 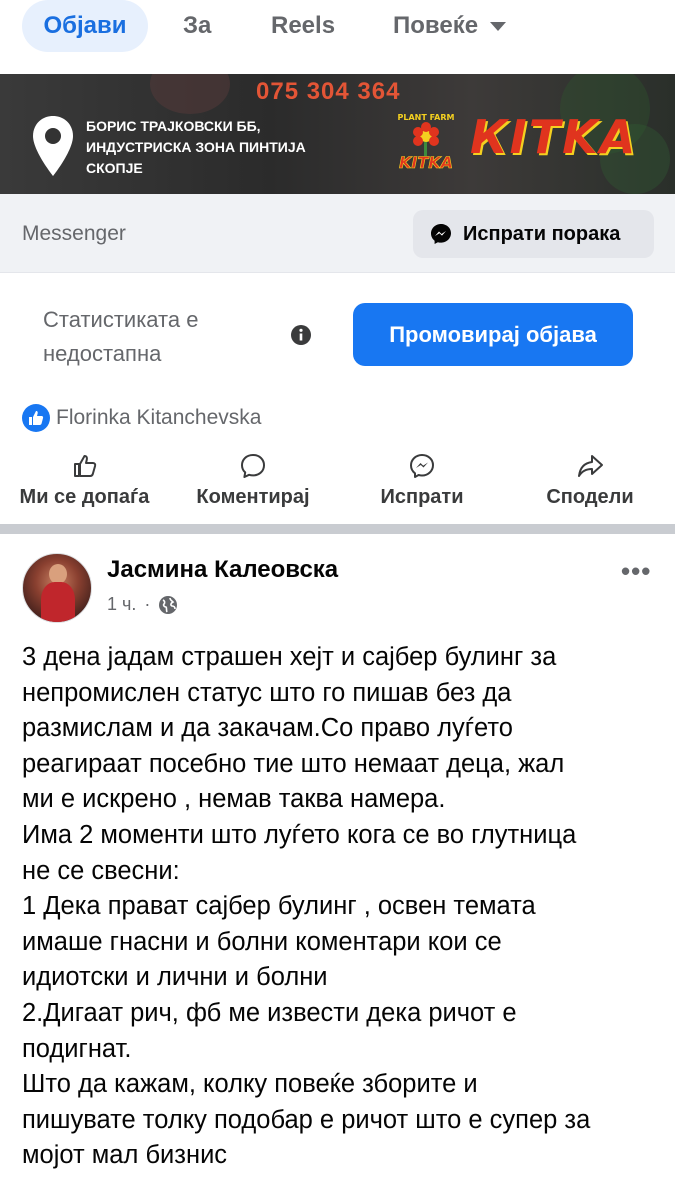 I want to click on tab-more-label: Повеќе, so click(x=436, y=25).